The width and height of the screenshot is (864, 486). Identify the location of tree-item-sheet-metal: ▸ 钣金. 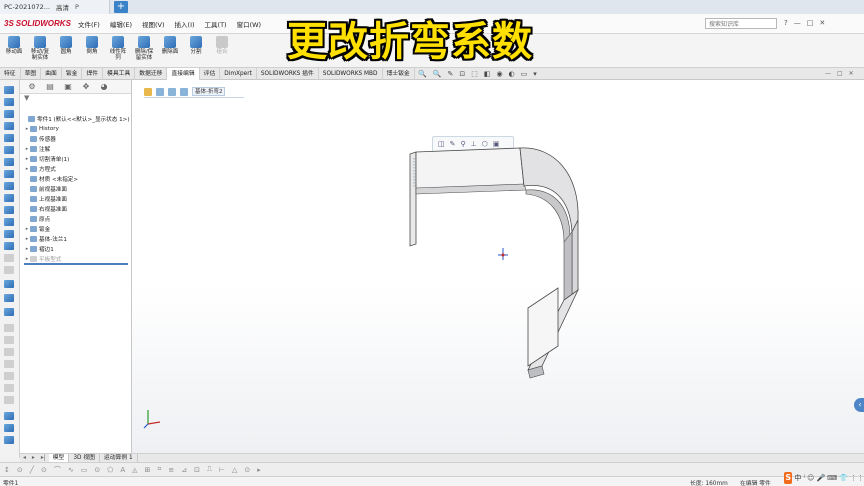
(37, 229).